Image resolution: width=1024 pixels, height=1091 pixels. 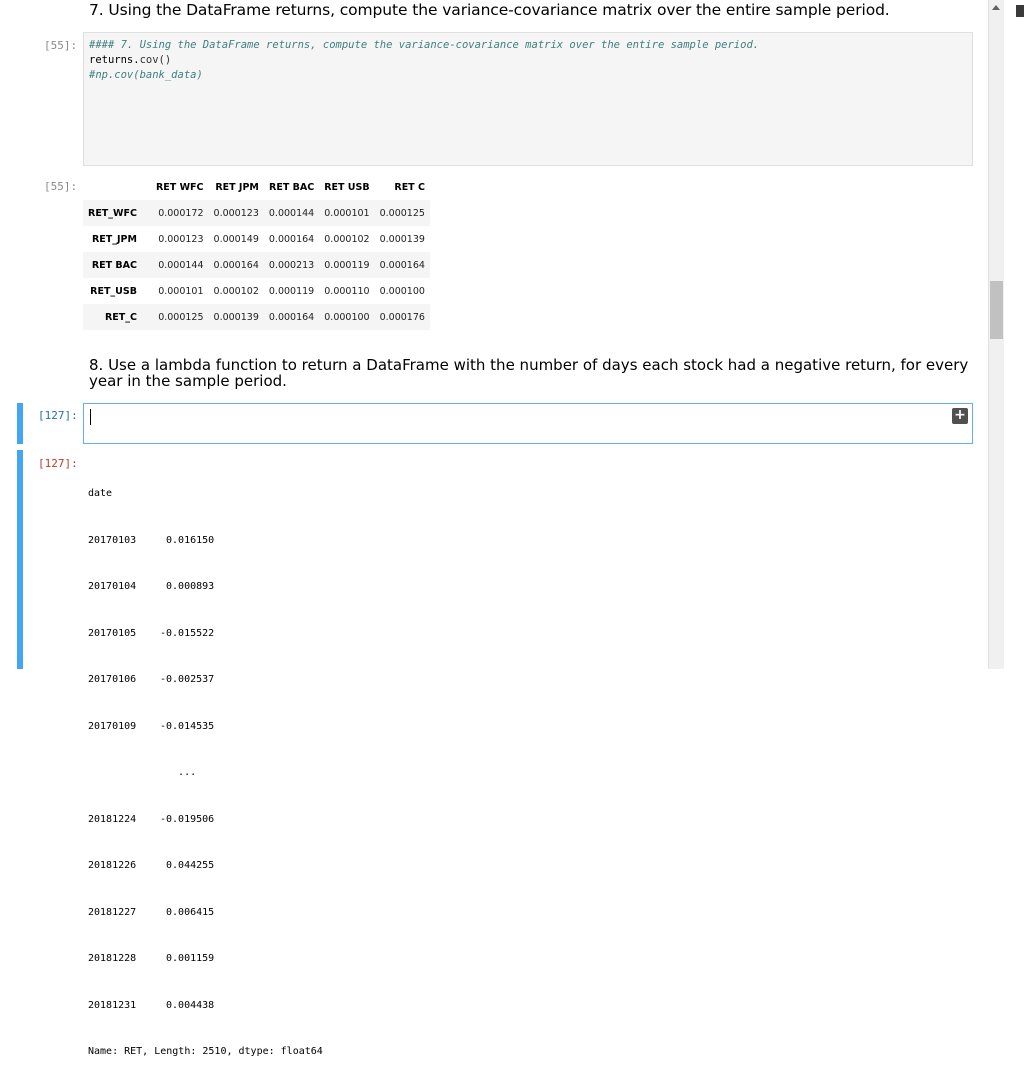 What do you see at coordinates (291, 265) in the screenshot?
I see `table-cell: 0.000213` at bounding box center [291, 265].